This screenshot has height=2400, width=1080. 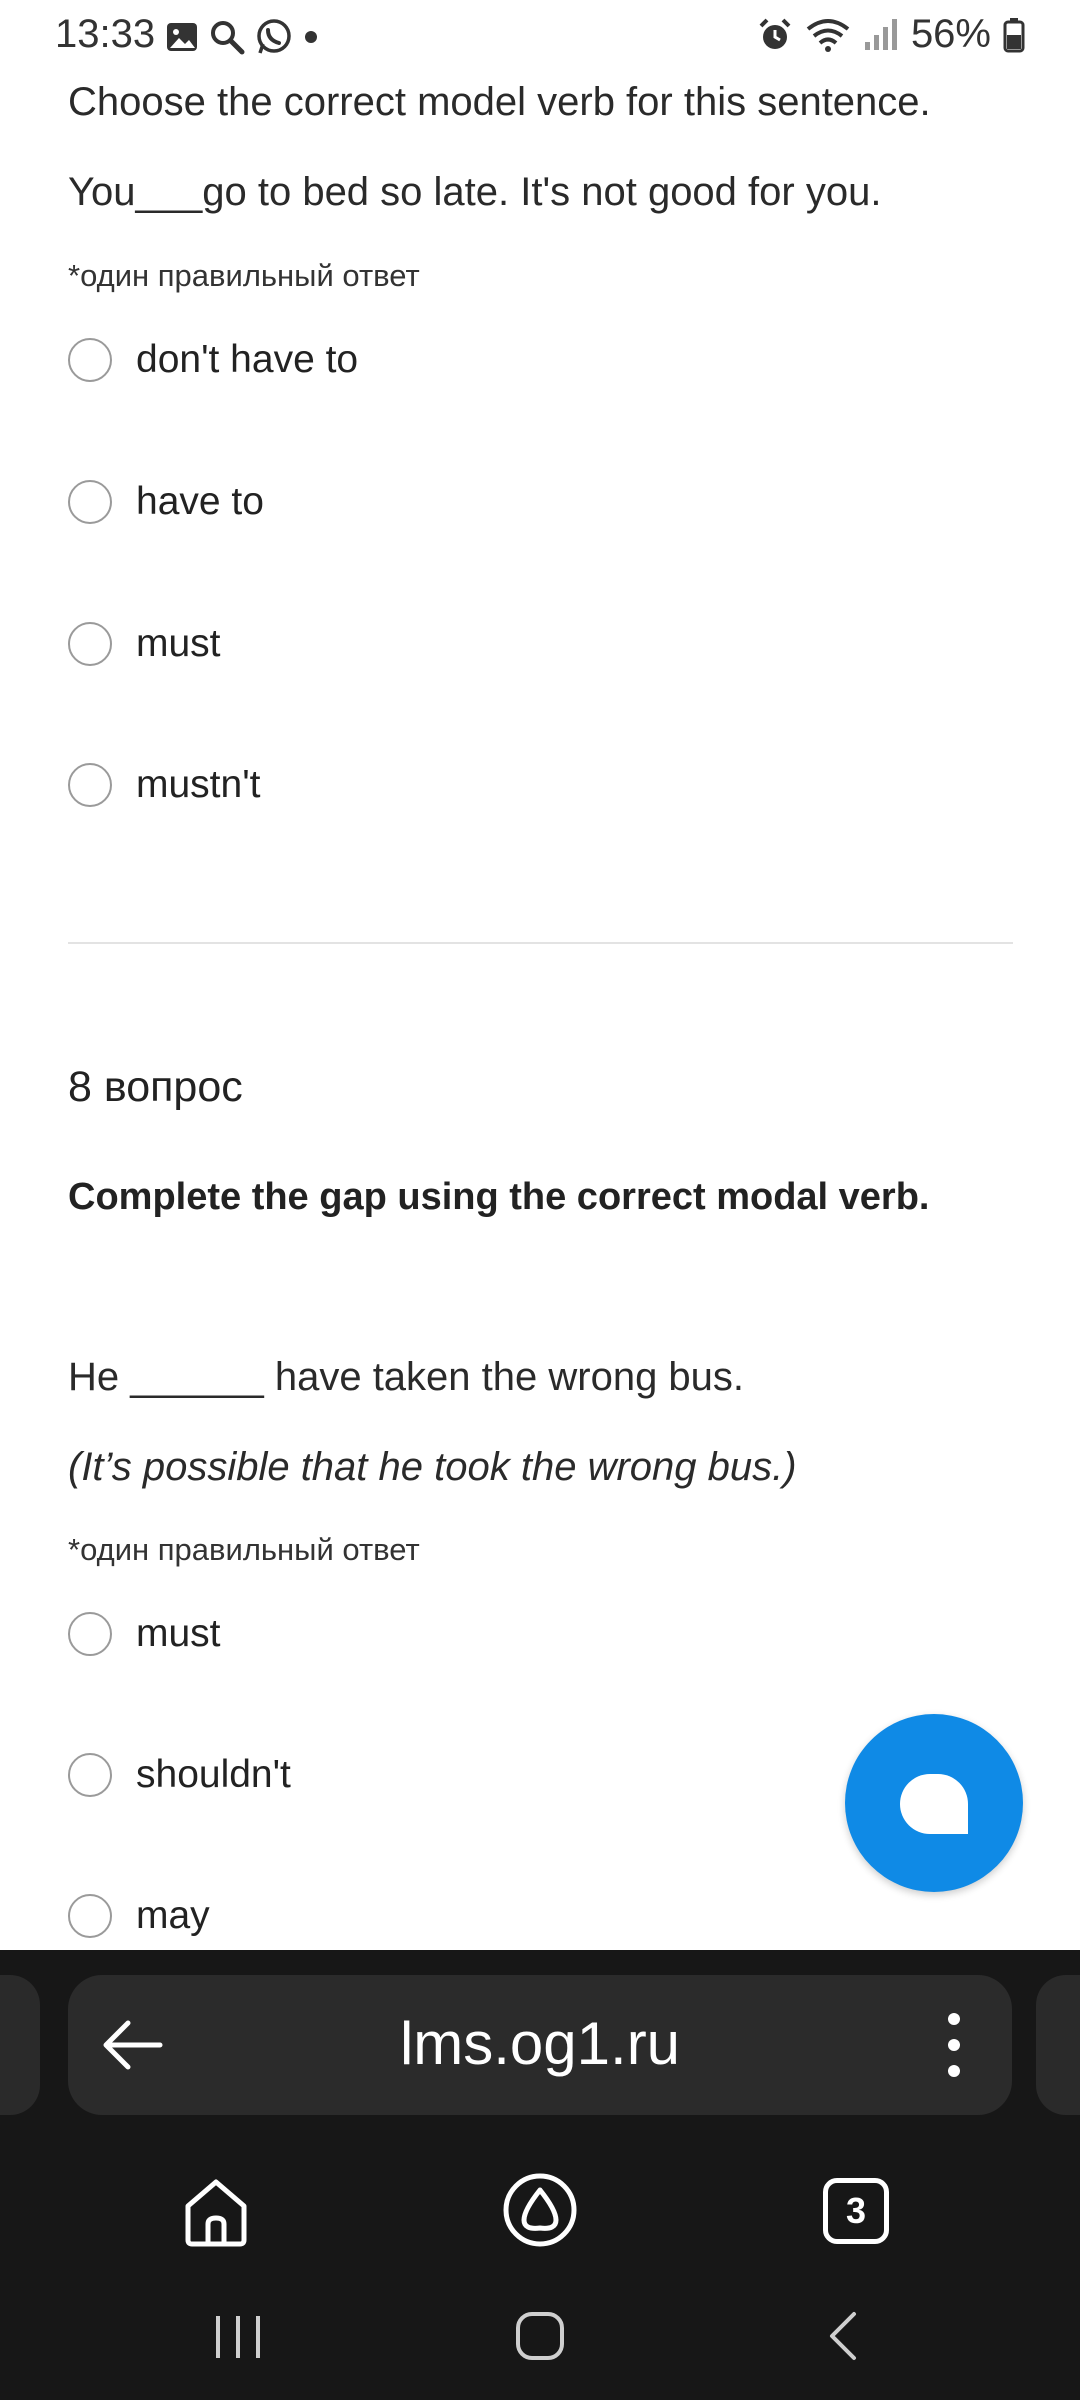 I want to click on tab-count: 3, so click(x=856, y=2210).